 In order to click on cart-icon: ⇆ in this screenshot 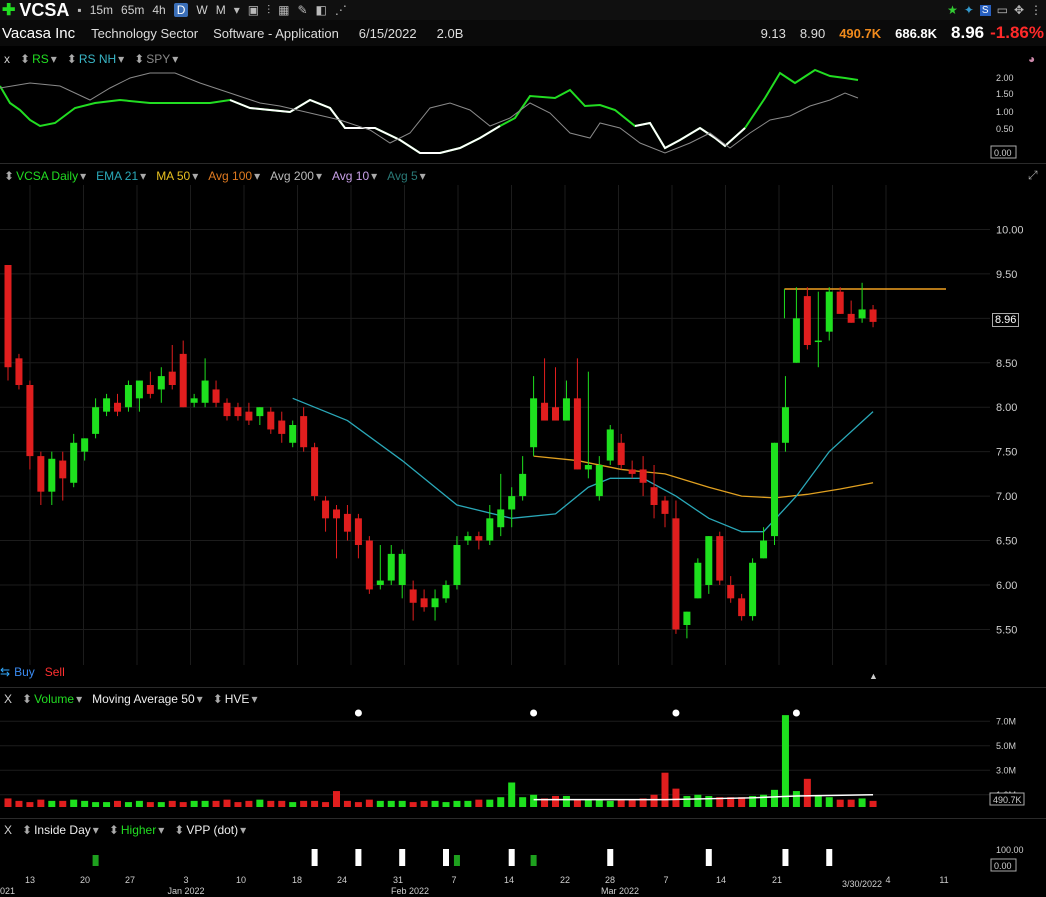, I will do `click(5, 672)`.